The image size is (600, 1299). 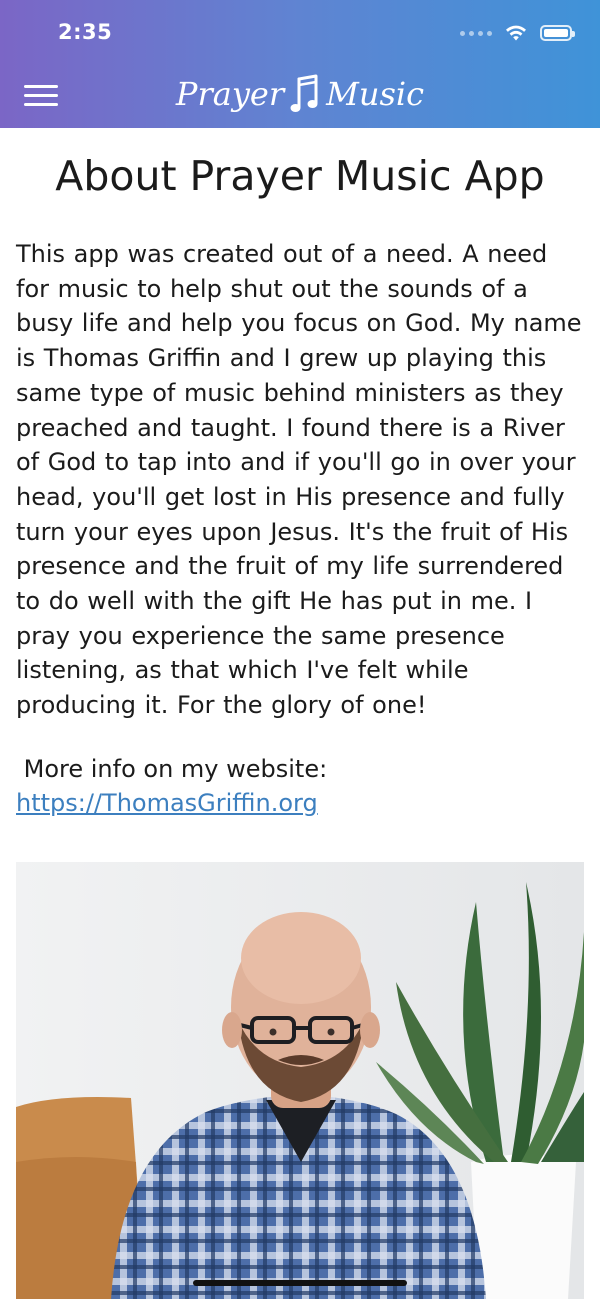 I want to click on status-icons, so click(x=517, y=33).